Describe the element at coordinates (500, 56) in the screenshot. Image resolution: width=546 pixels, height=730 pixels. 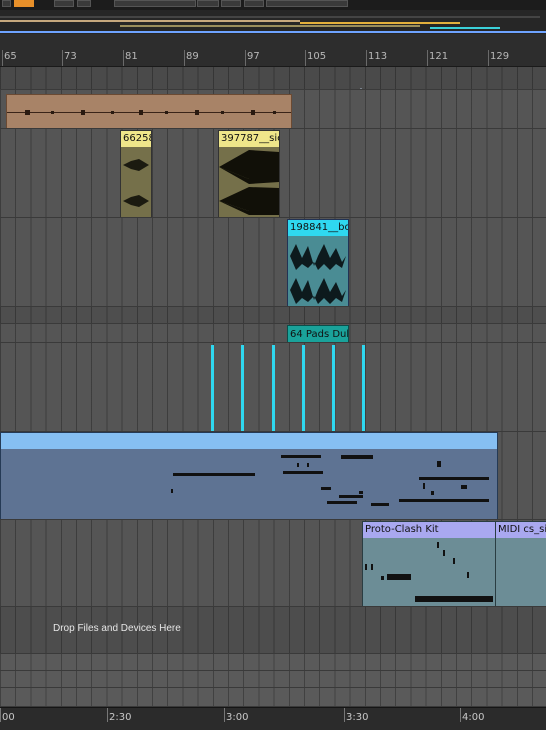
I see `bar-label: 129` at that location.